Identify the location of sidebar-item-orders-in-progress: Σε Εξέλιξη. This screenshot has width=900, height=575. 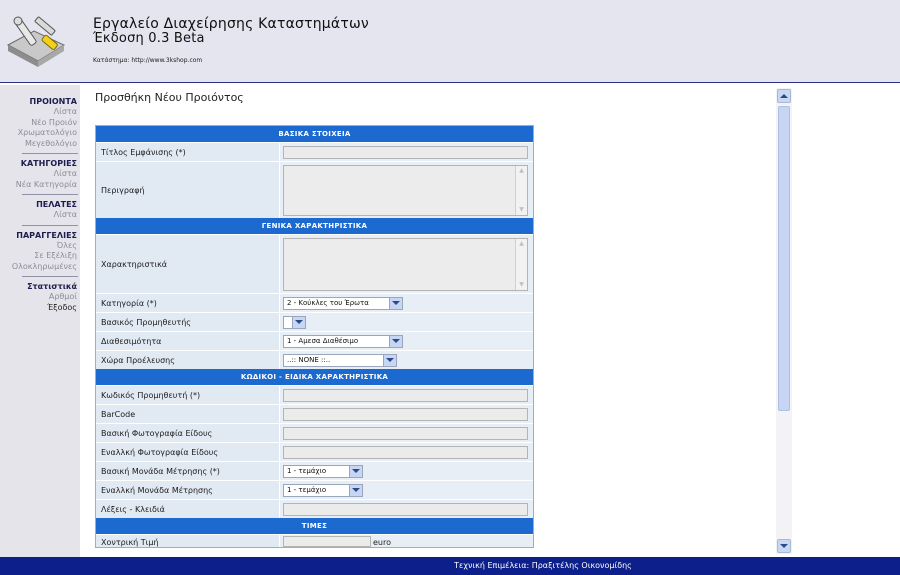
(38, 256).